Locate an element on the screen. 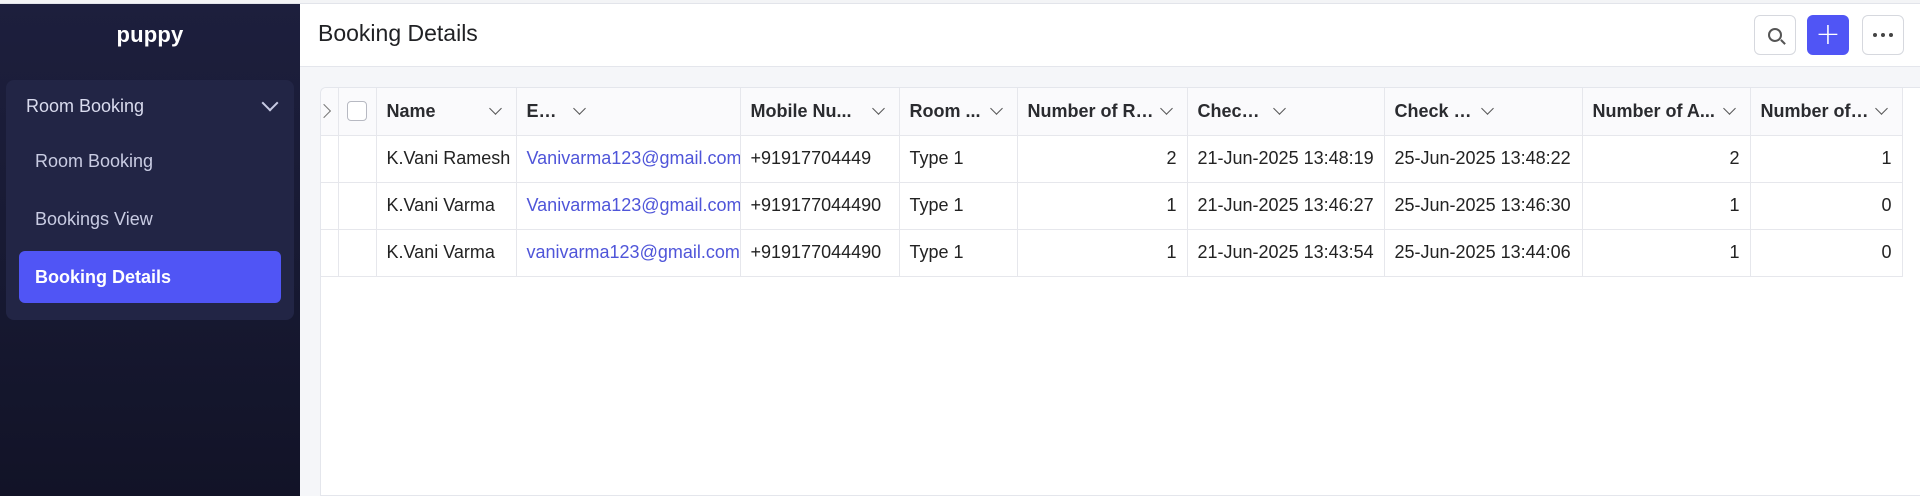  cell-check-out: 25-Jun-2025 13:48:22 is located at coordinates (1483, 159).